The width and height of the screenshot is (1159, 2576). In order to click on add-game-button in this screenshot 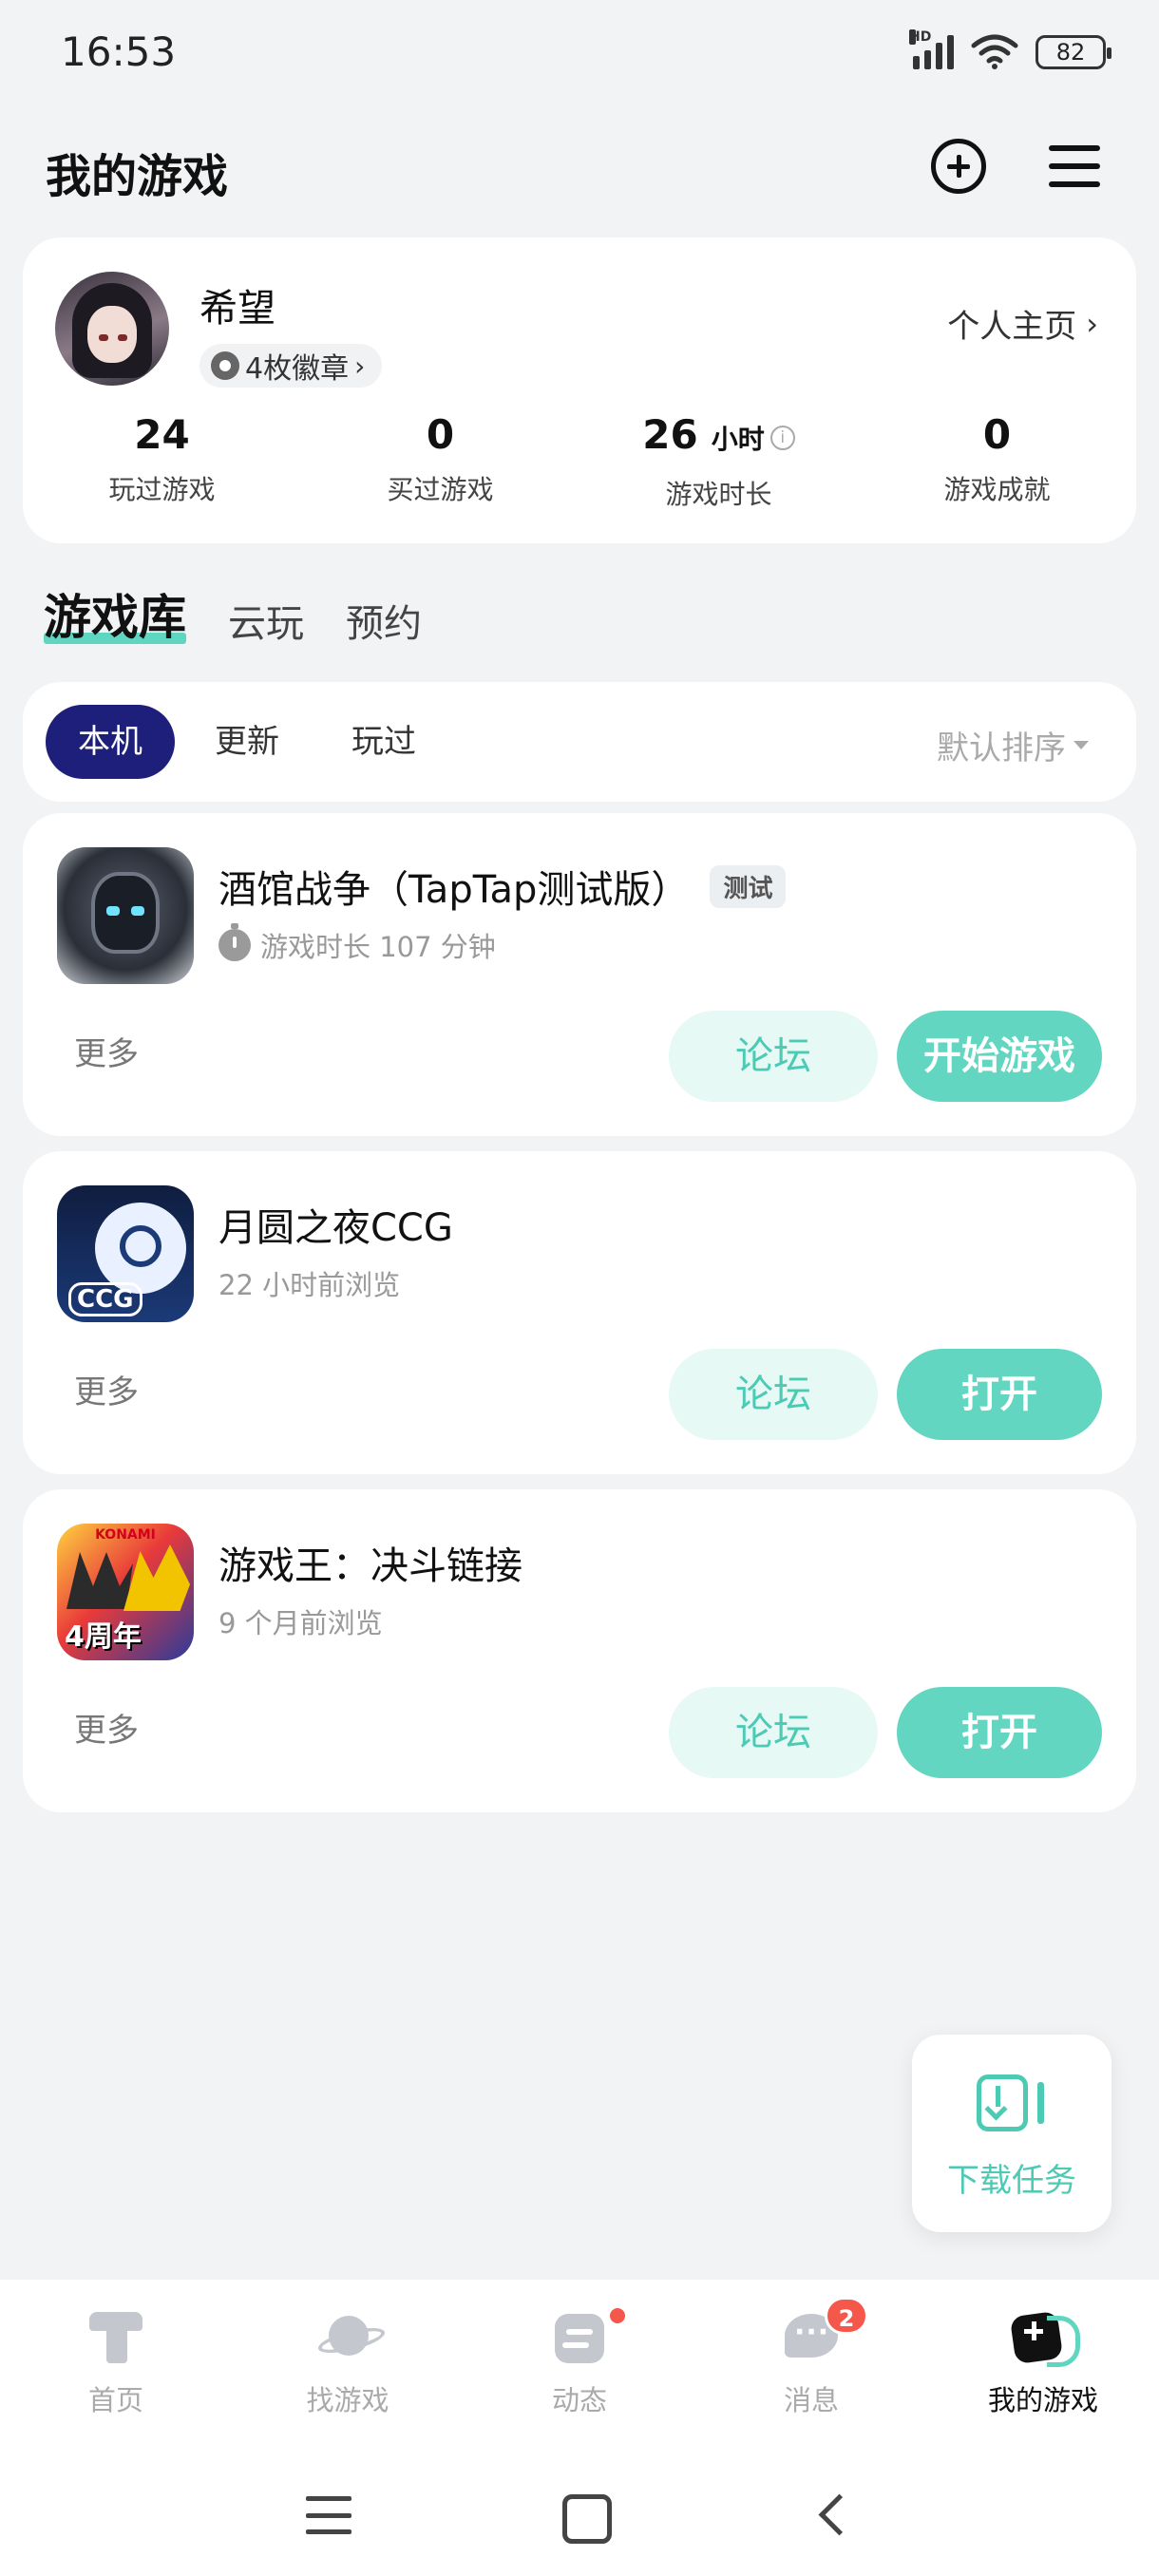, I will do `click(958, 166)`.